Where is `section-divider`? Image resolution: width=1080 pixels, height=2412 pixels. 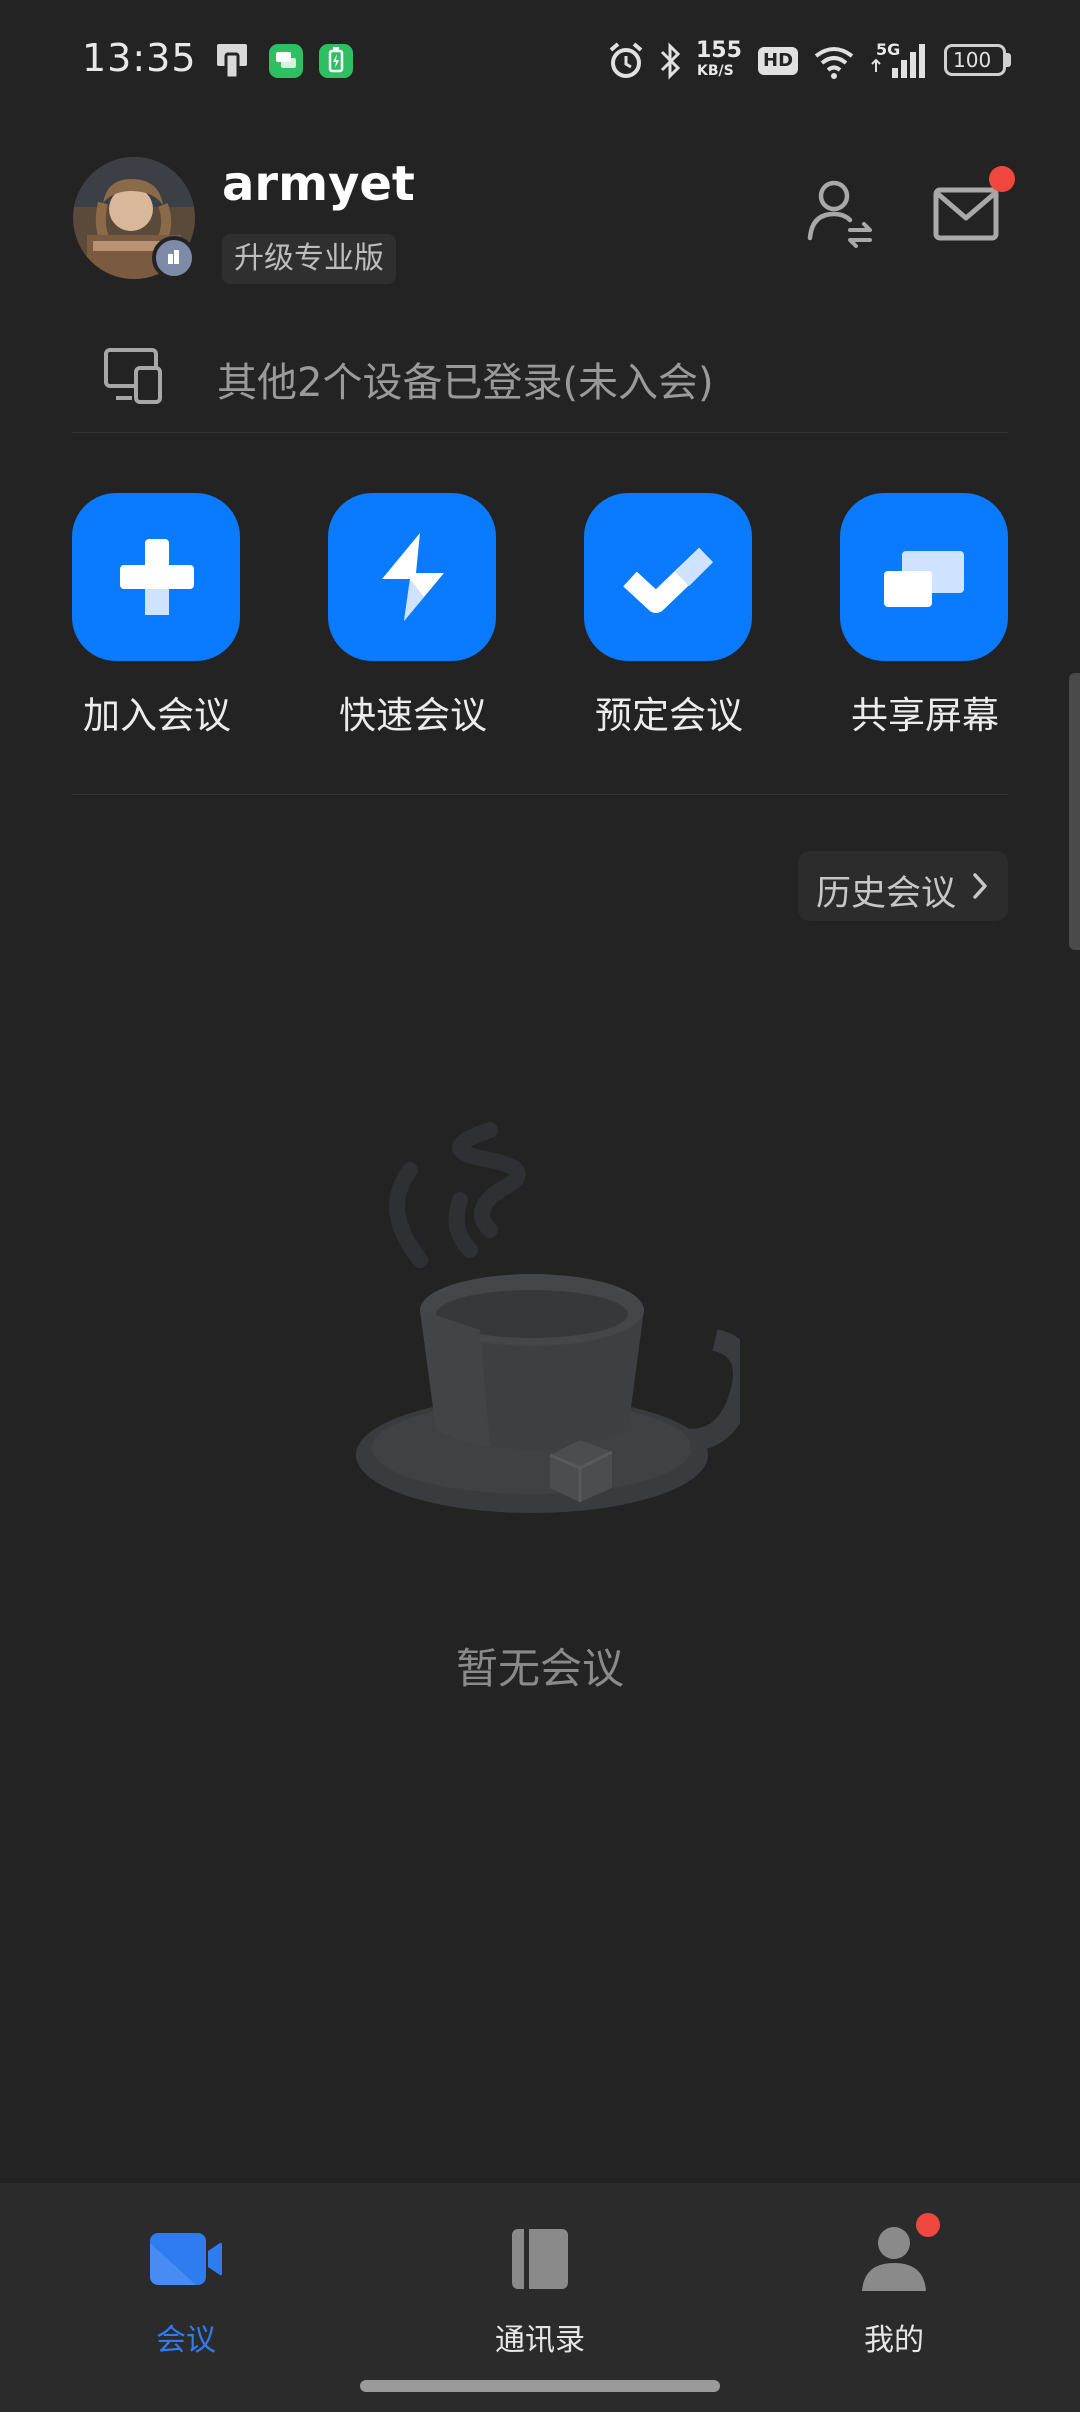
section-divider is located at coordinates (540, 794).